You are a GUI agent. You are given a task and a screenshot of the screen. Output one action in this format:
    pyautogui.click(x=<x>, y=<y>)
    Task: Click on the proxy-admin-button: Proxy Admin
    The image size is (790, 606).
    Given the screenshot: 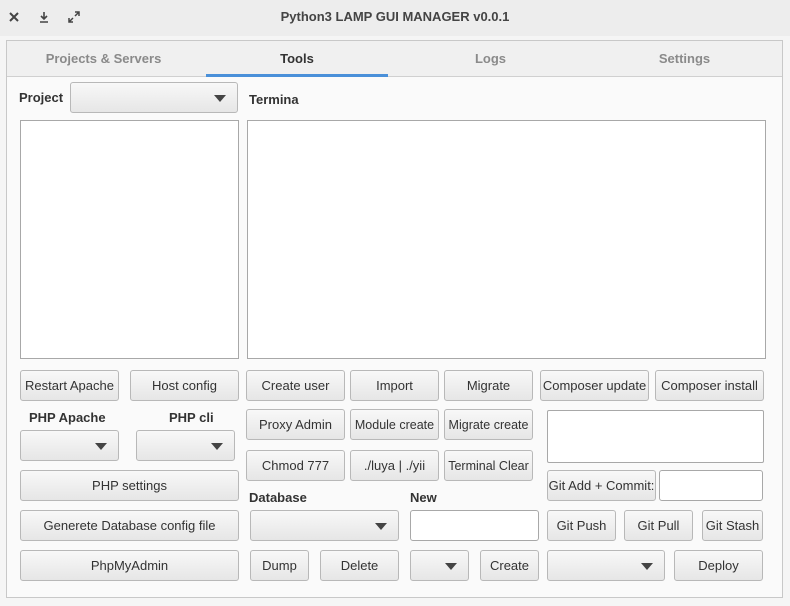 What is the action you would take?
    pyautogui.click(x=295, y=424)
    